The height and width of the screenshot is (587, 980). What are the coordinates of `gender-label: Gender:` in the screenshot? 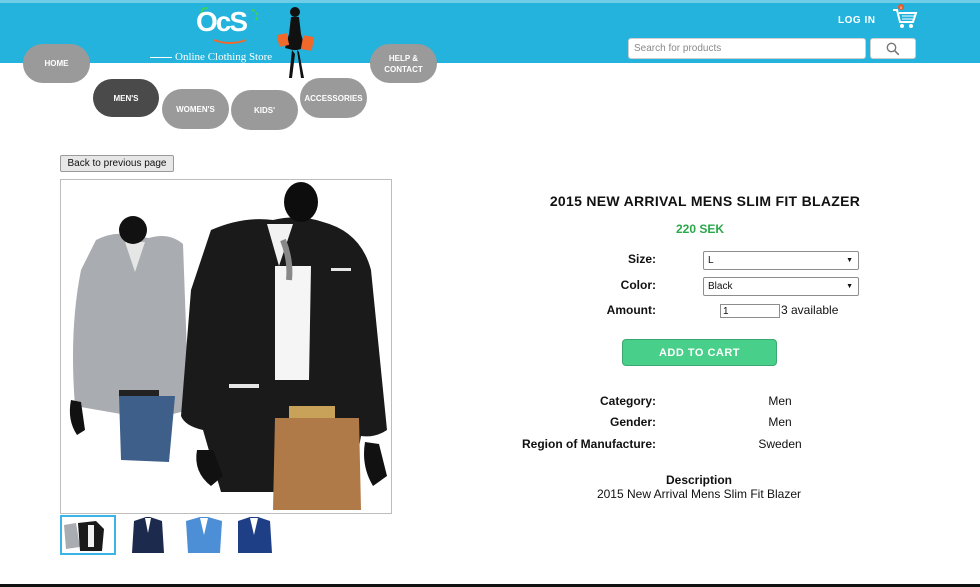 It's located at (632, 422).